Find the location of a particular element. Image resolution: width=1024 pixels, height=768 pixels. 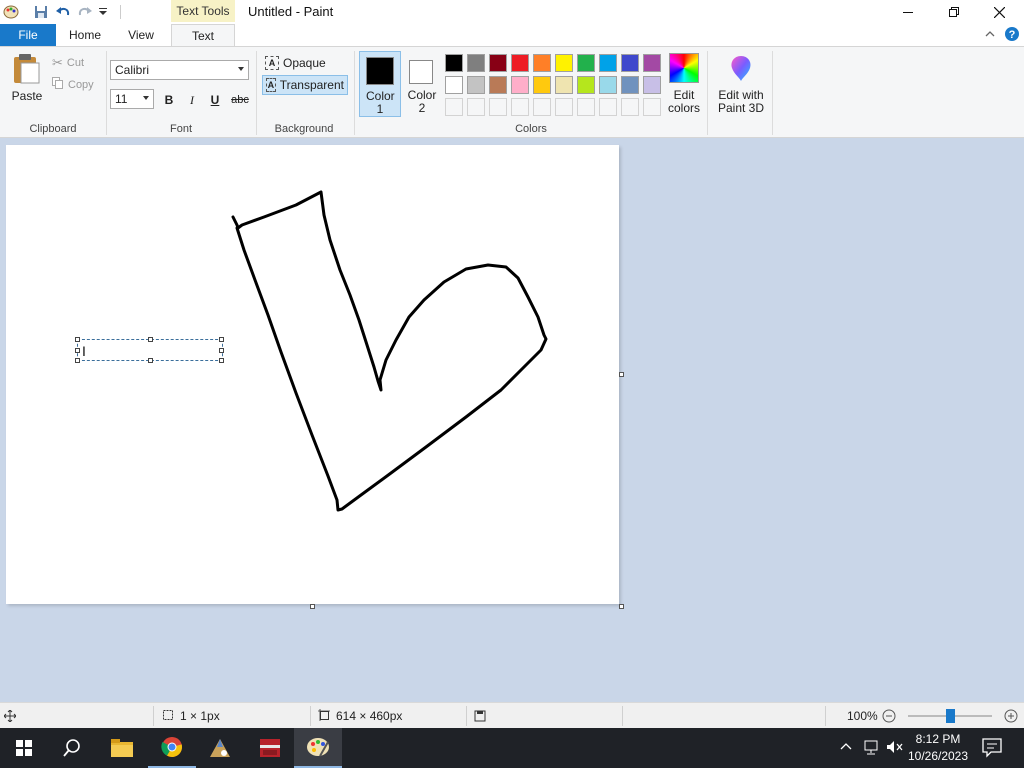

canvas-resize-handle-bottom is located at coordinates (312, 606).